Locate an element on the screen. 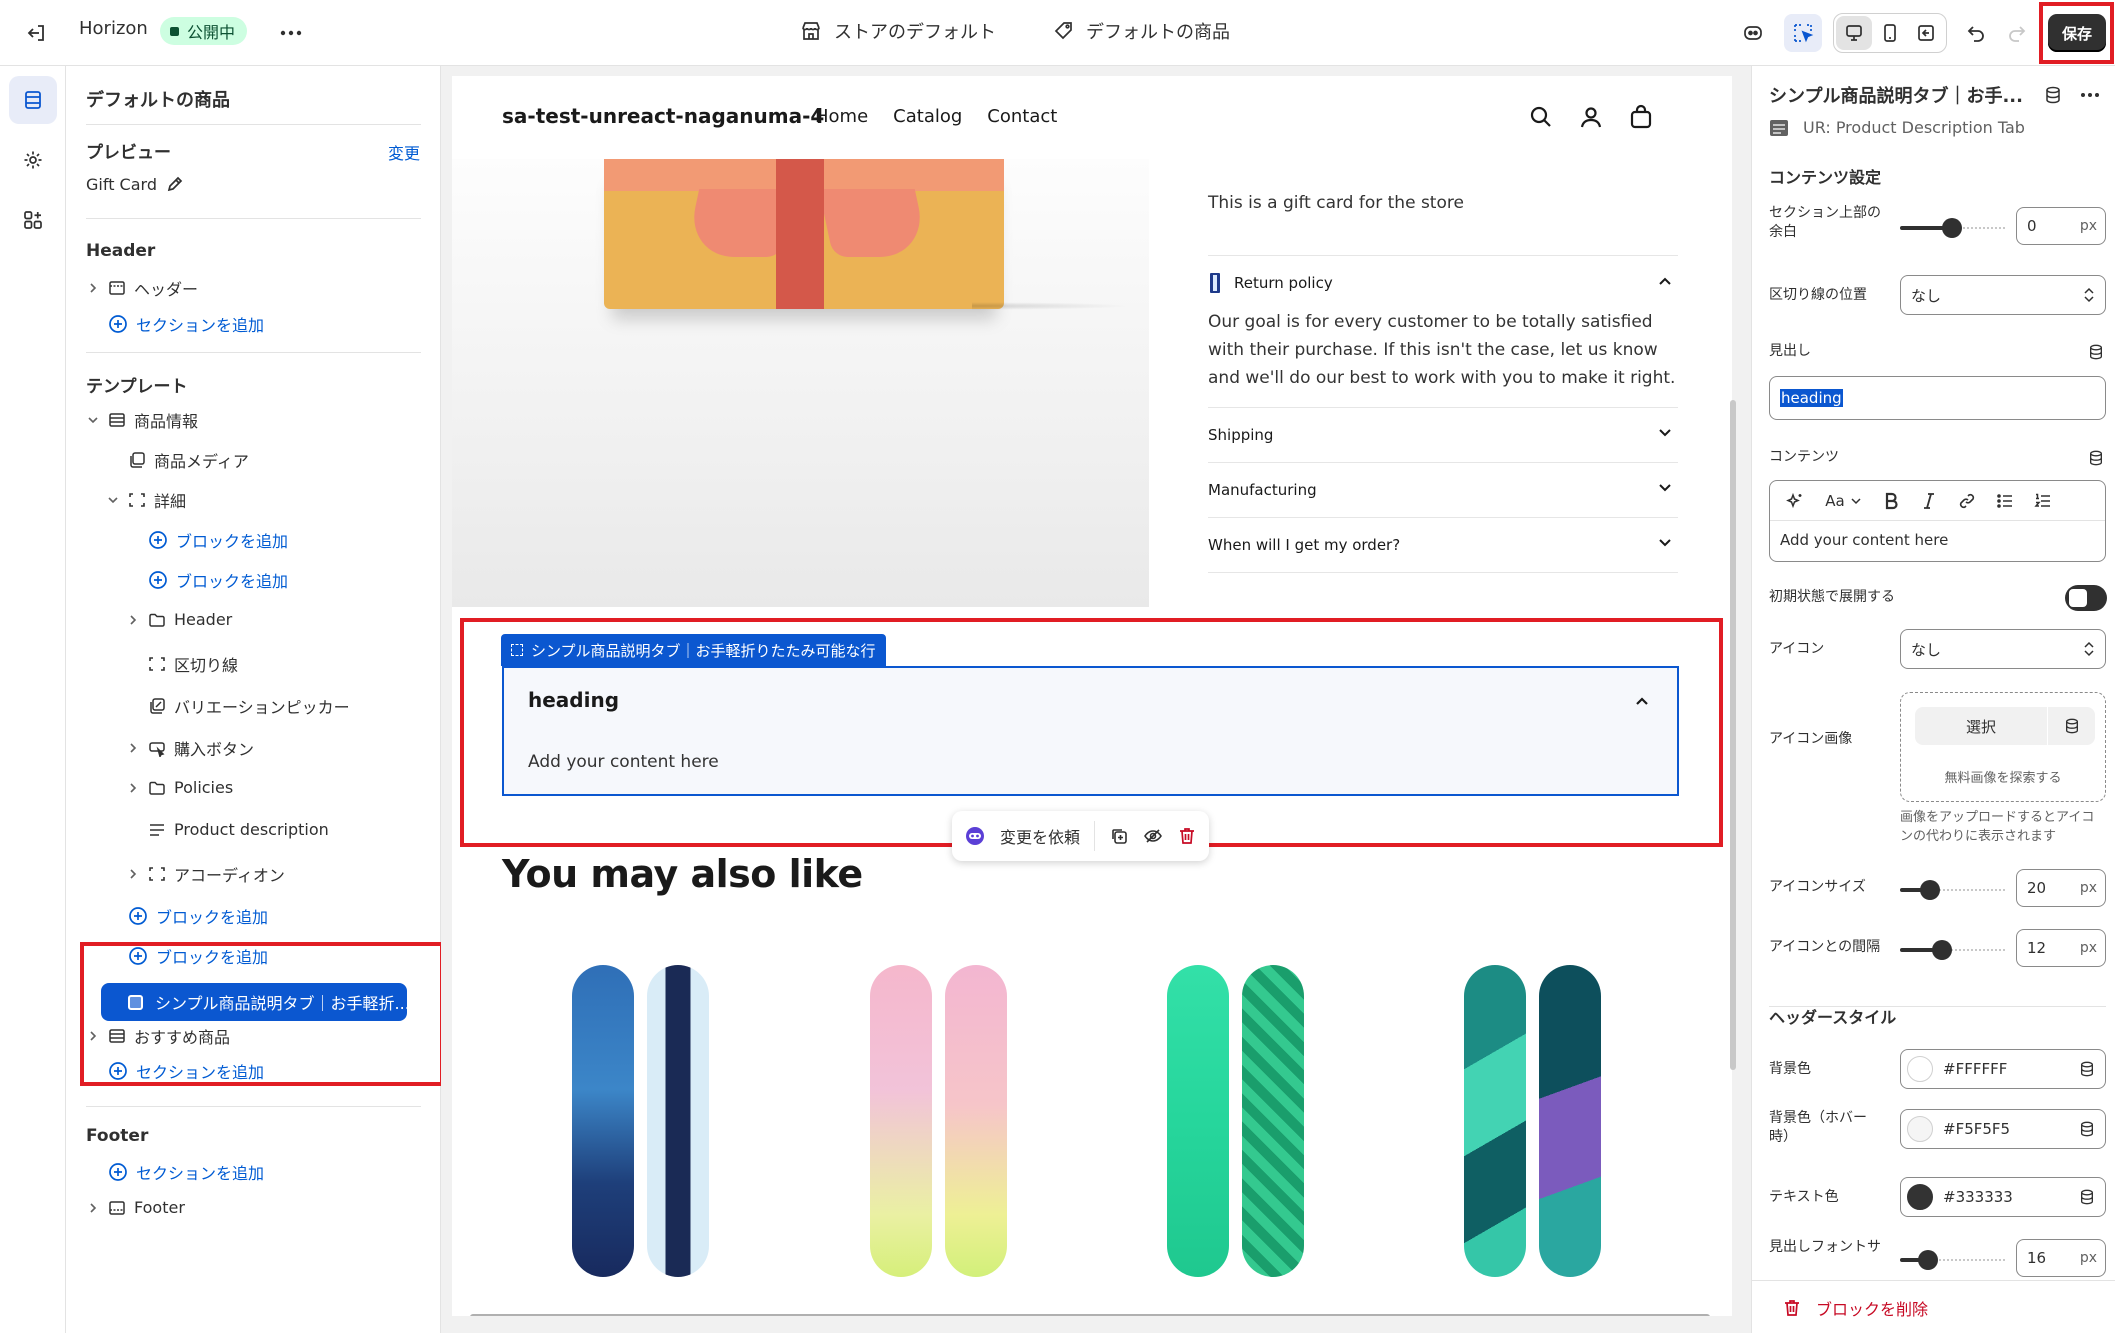 Image resolution: width=2115 pixels, height=1333 pixels. nav-home: Home is located at coordinates (841, 116).